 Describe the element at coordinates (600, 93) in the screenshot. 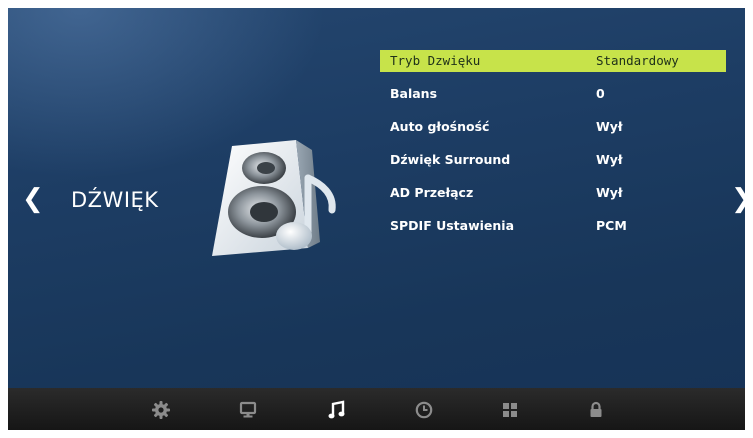

I see `menu-item-value: 0` at that location.